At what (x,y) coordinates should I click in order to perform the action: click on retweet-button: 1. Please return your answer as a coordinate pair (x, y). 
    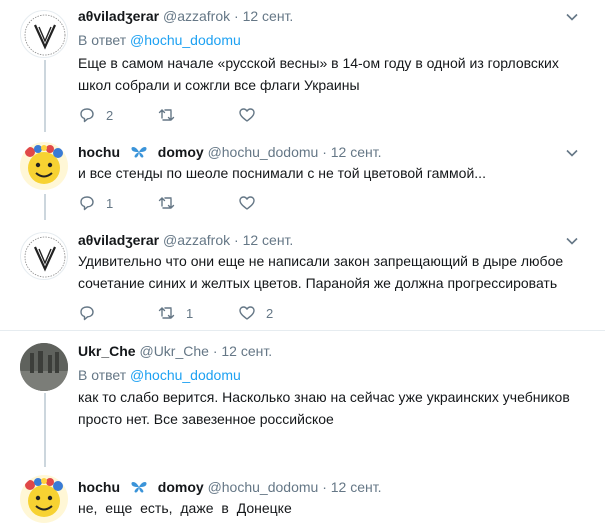
    Looking at the image, I should click on (175, 313).